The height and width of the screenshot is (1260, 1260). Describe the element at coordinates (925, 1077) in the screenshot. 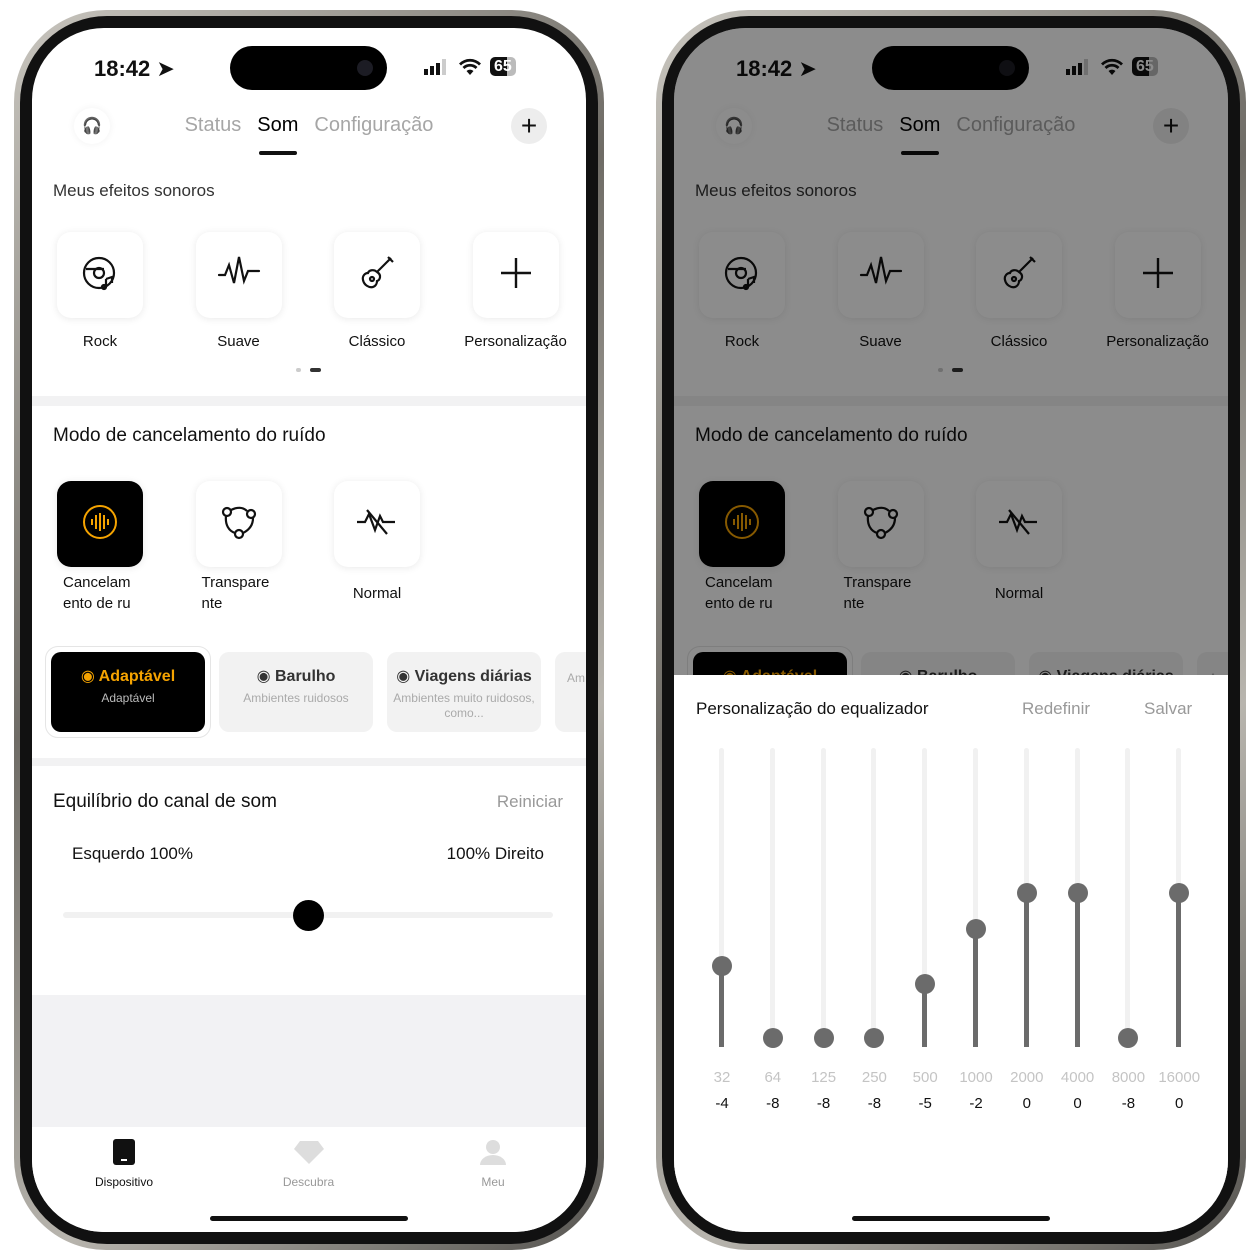

I see `eq-frequency: 500` at that location.